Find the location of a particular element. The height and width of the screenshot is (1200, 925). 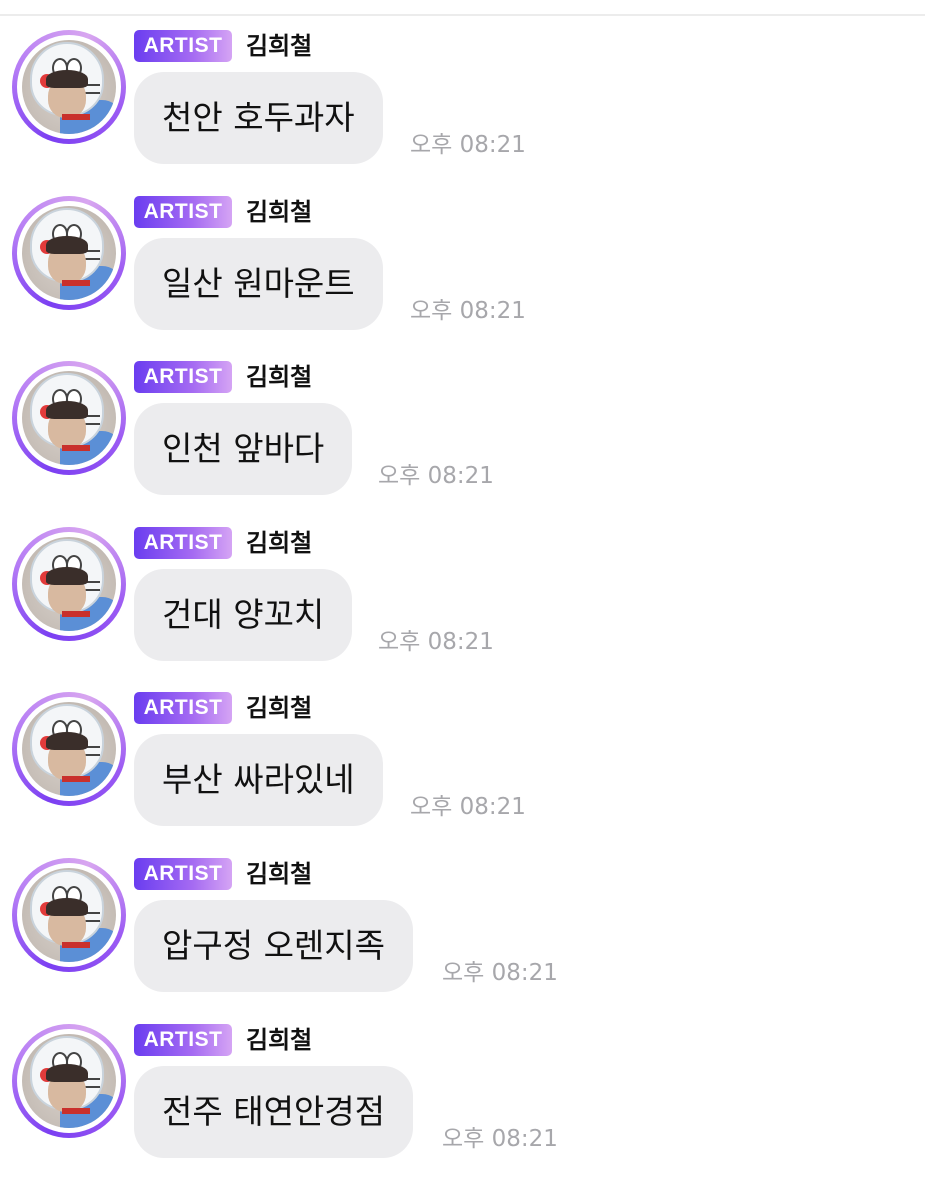

message-bubble: 천안 호두과자 is located at coordinates (258, 118).